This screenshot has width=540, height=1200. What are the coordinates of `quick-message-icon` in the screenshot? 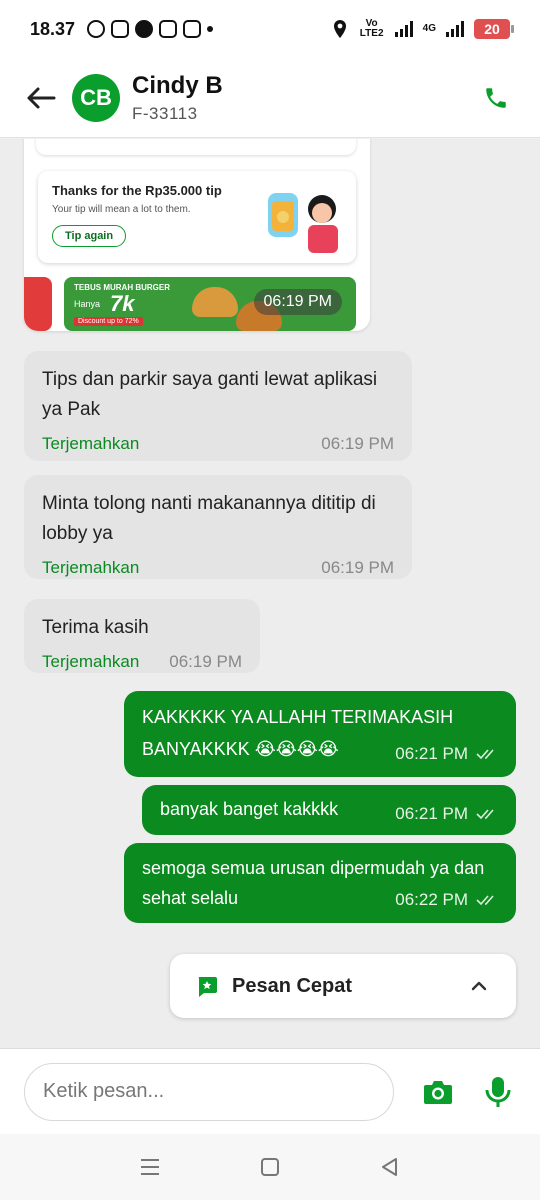 It's located at (207, 987).